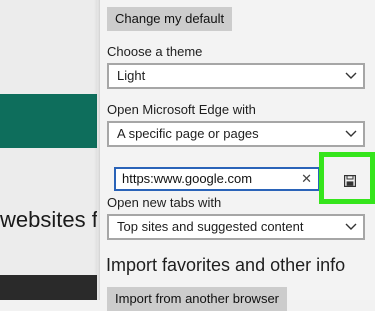  I want to click on new-tabs-value: Top sites and suggested content, so click(210, 226).